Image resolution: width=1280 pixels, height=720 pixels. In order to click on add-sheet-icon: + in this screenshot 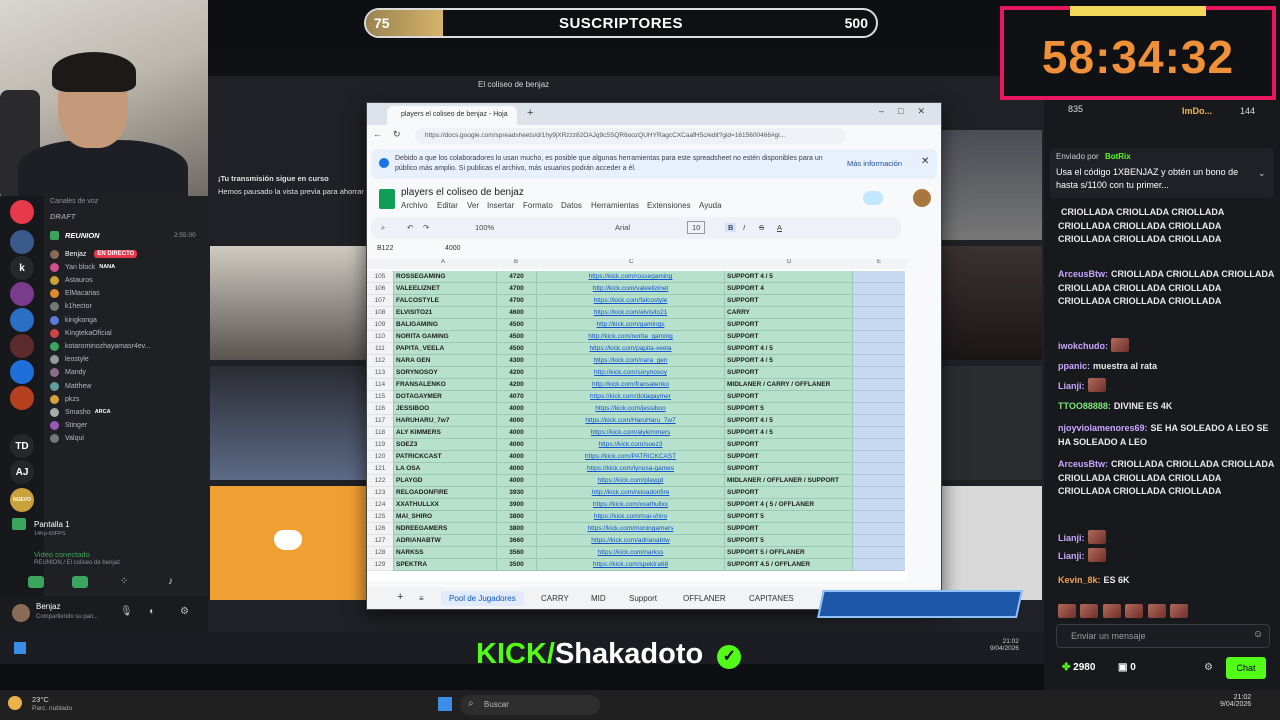, I will do `click(400, 597)`.